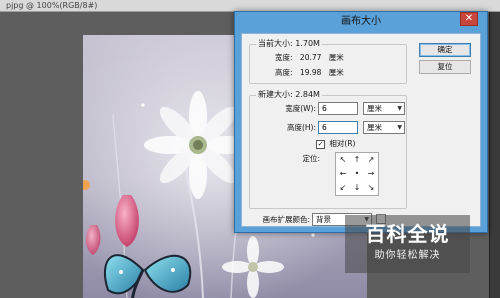 The image size is (500, 298). I want to click on current-height-value: 19.98, so click(310, 72).